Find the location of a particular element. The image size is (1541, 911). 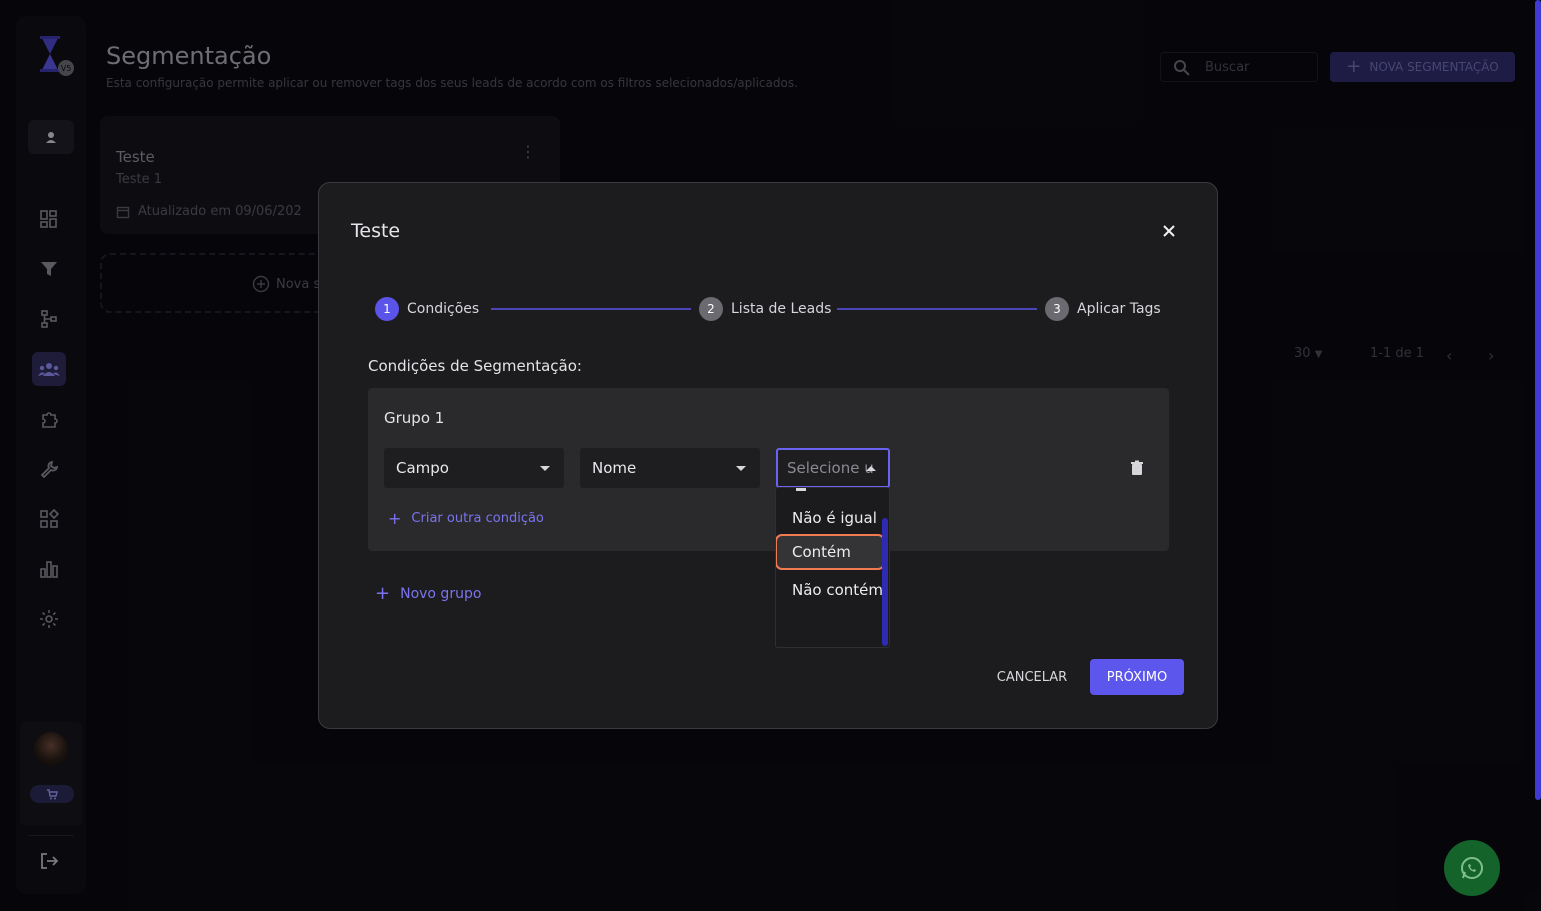

trash-icon is located at coordinates (1137, 467).